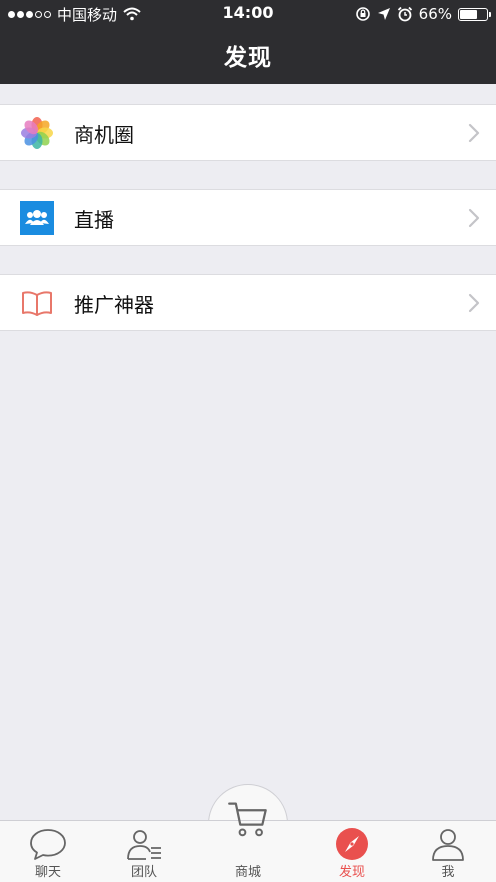  I want to click on tab-shop: 商城, so click(248, 842).